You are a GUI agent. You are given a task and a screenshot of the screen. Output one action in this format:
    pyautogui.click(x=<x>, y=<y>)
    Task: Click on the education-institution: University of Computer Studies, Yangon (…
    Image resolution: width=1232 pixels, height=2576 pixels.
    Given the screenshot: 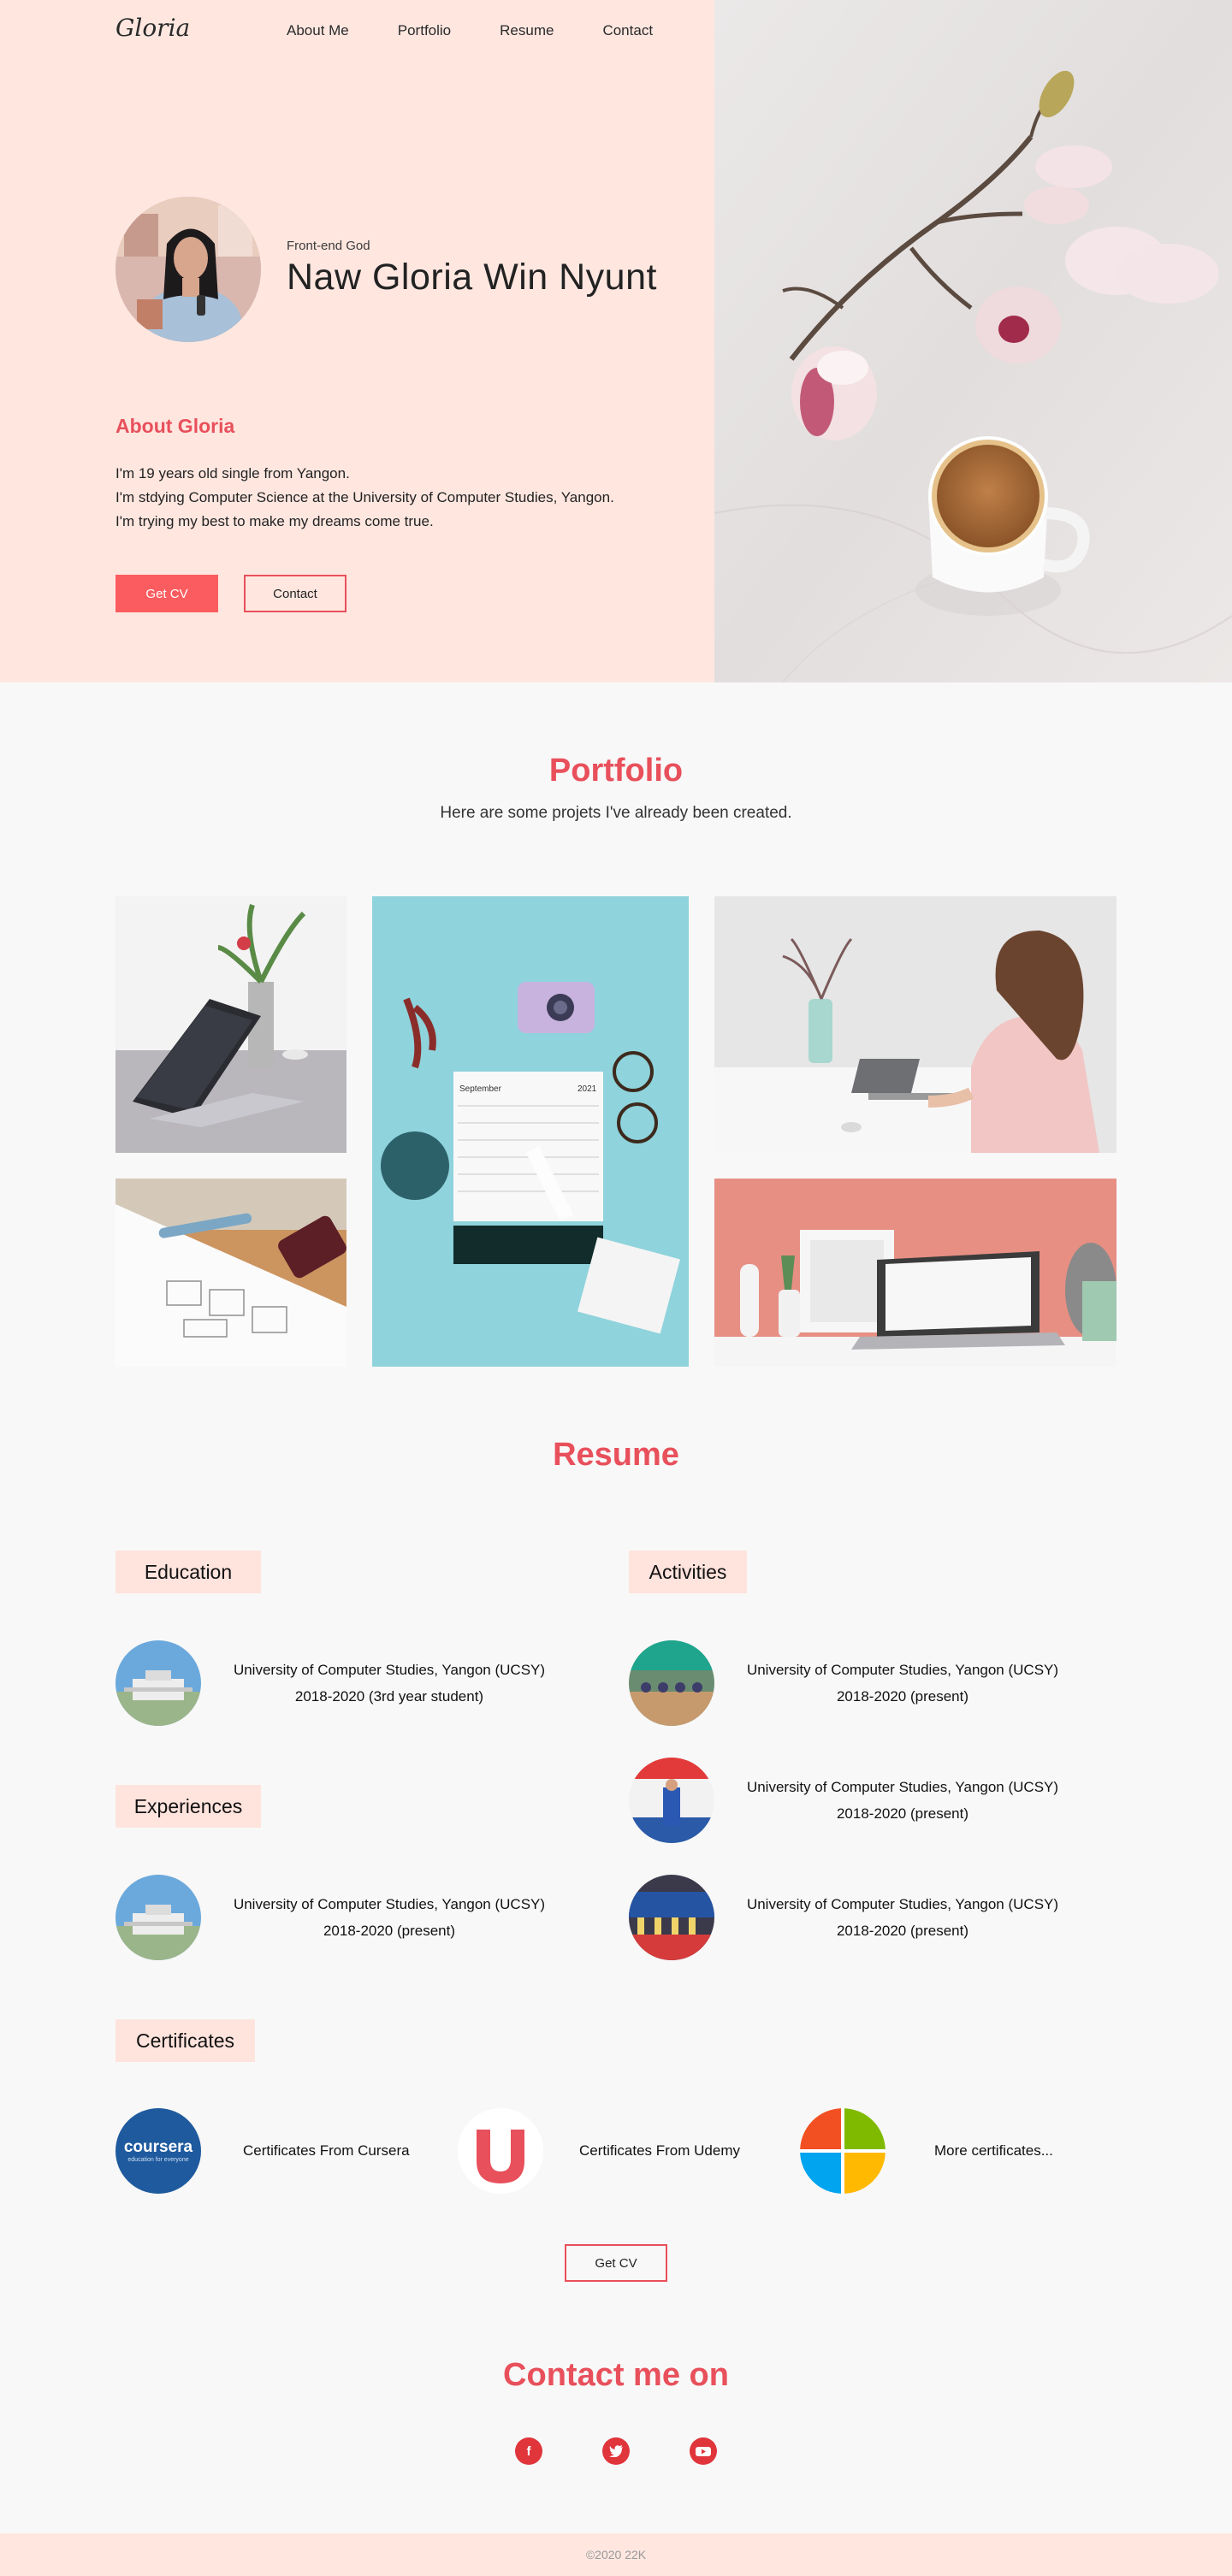 What is the action you would take?
    pyautogui.click(x=389, y=1670)
    